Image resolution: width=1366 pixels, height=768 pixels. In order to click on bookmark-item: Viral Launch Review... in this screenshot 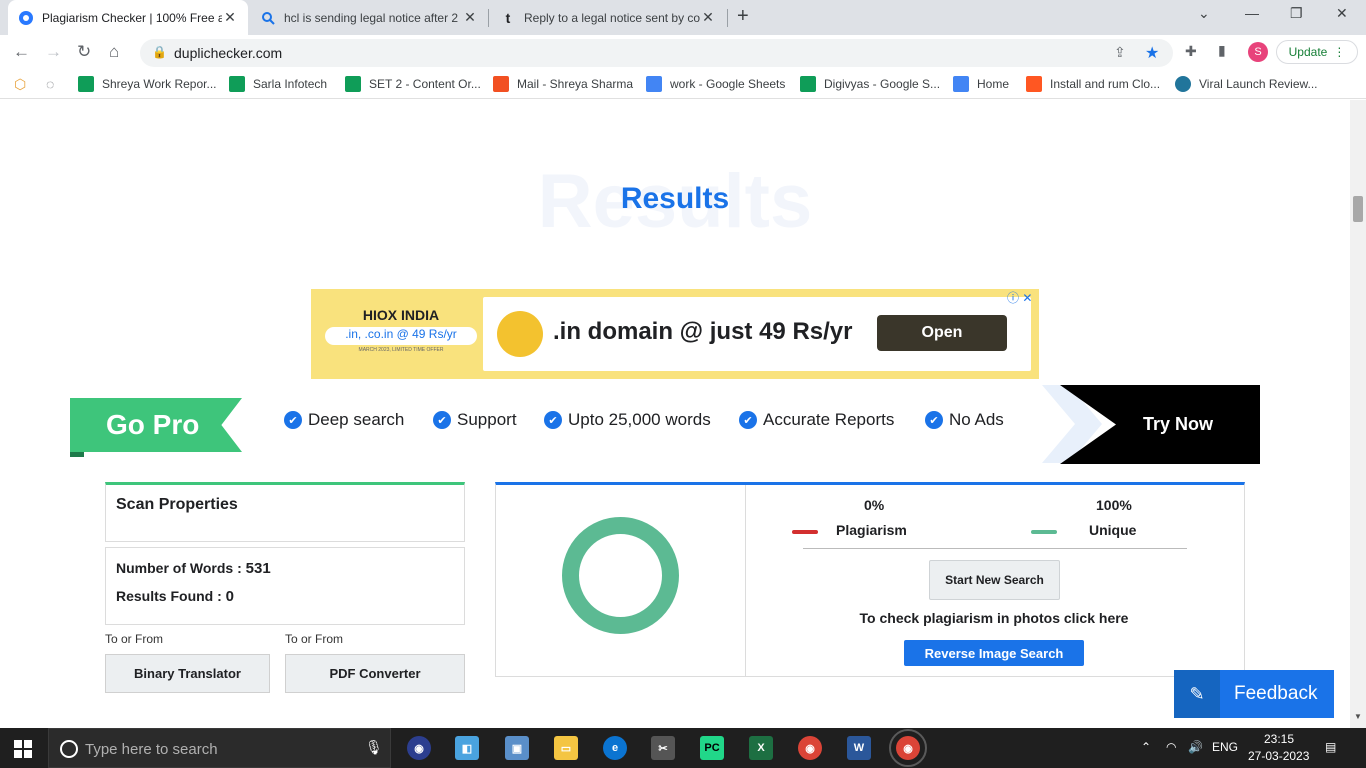, I will do `click(1246, 84)`.